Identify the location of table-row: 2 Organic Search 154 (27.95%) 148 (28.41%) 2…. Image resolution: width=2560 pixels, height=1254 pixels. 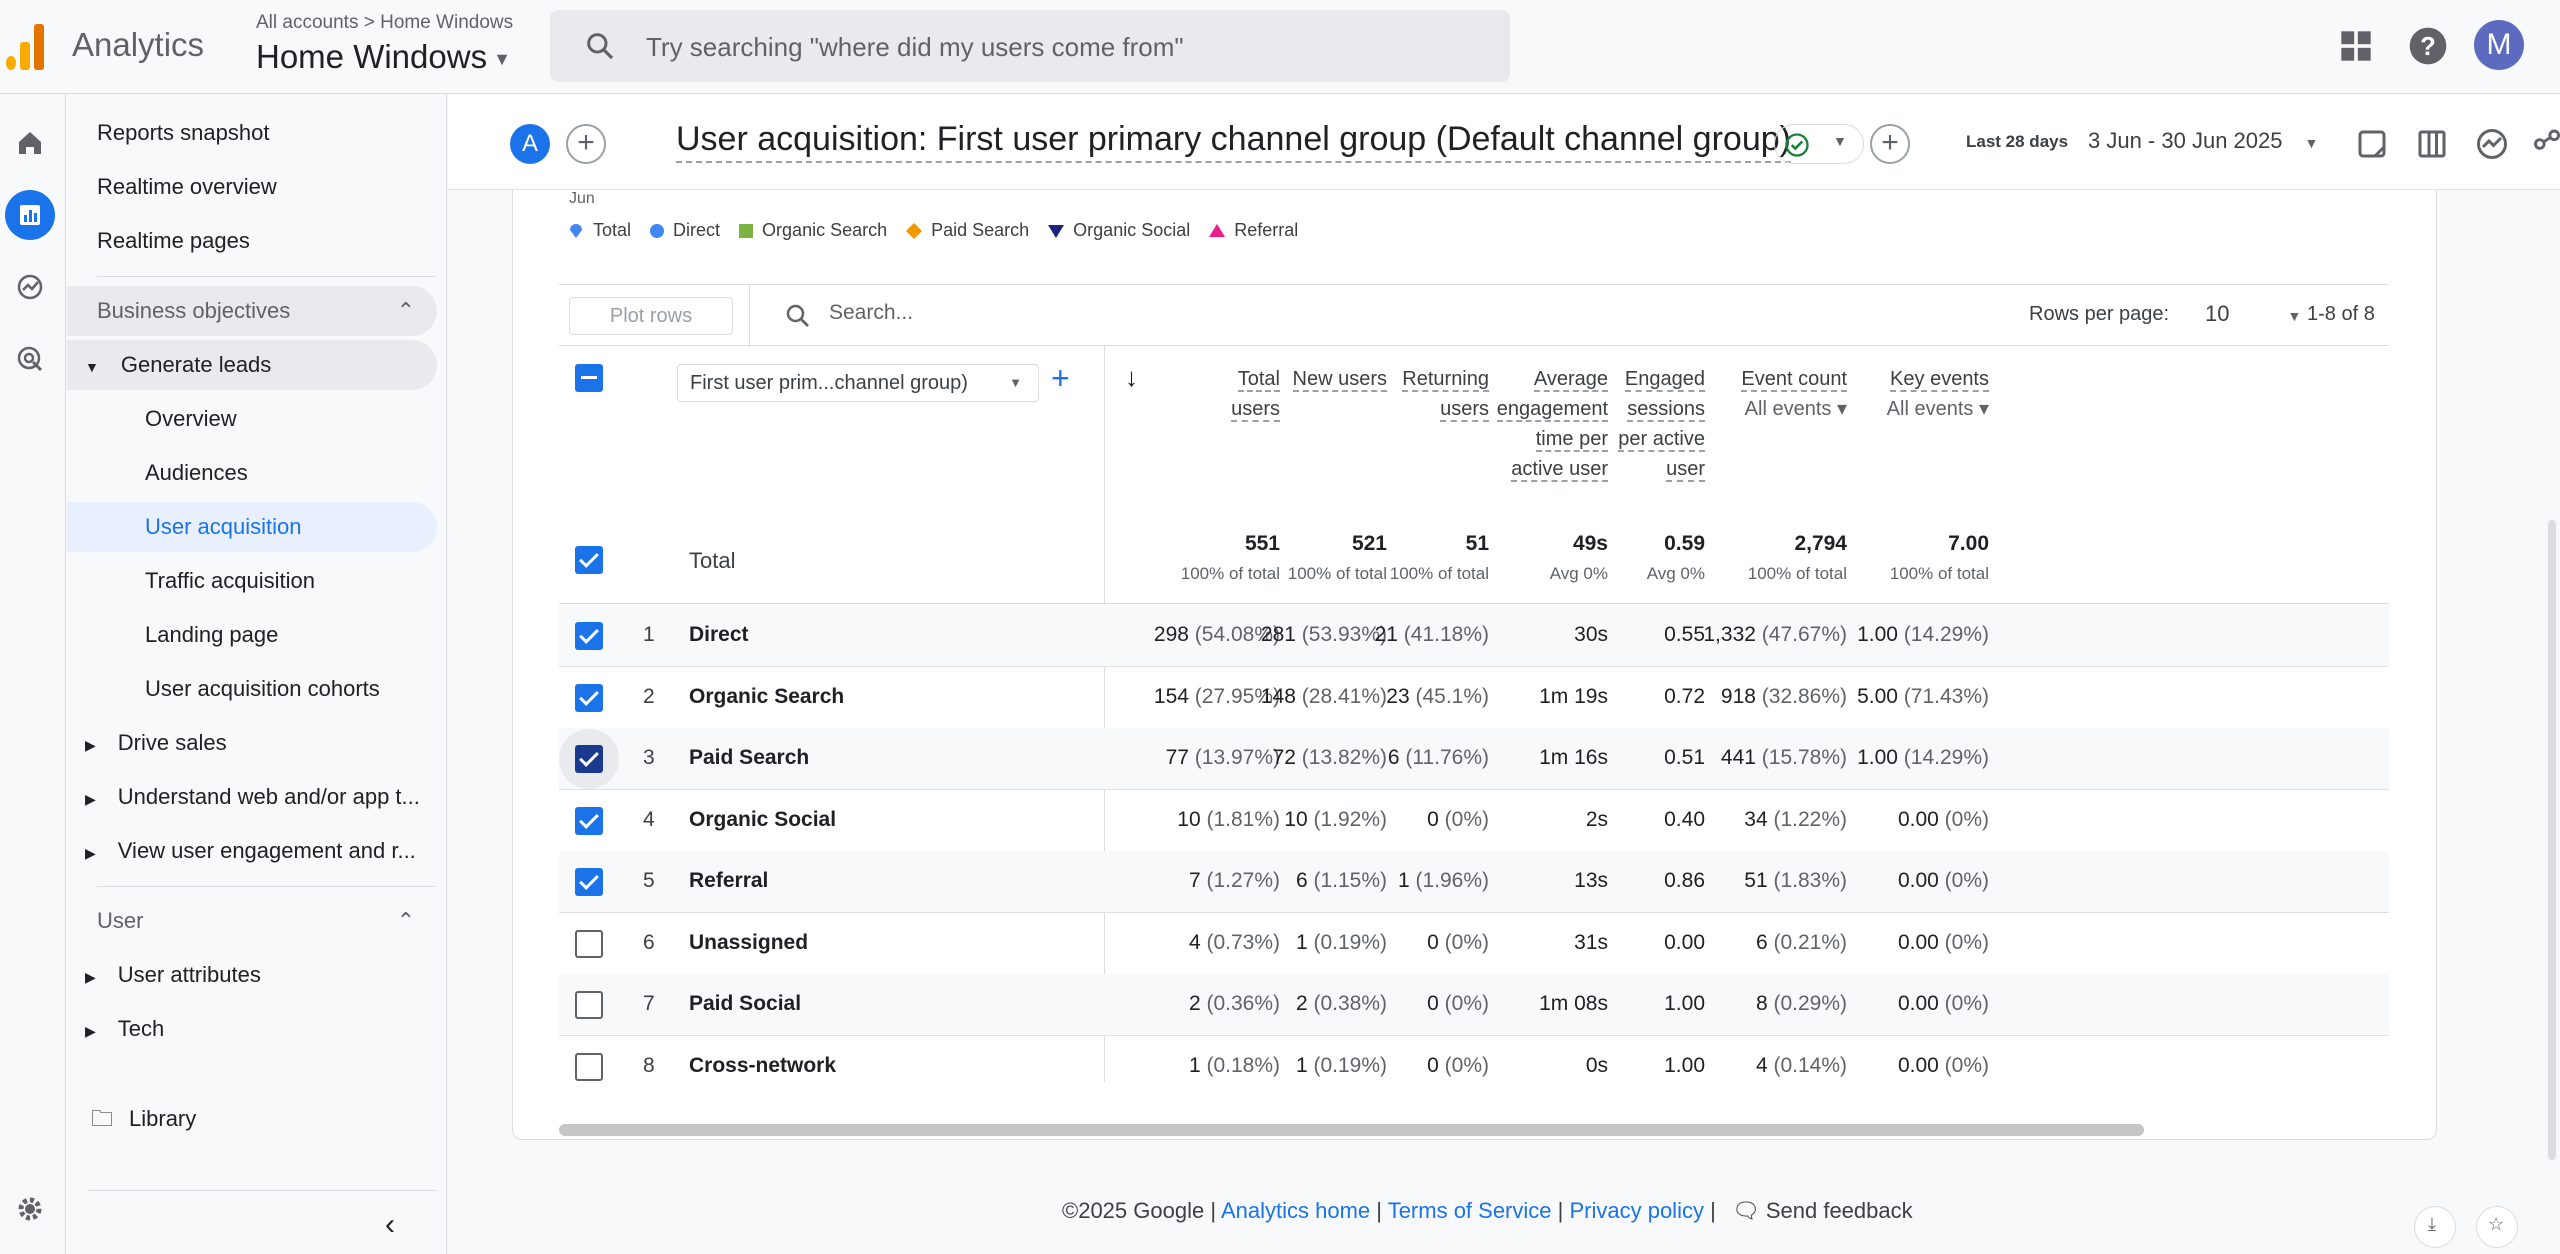
(1474, 698).